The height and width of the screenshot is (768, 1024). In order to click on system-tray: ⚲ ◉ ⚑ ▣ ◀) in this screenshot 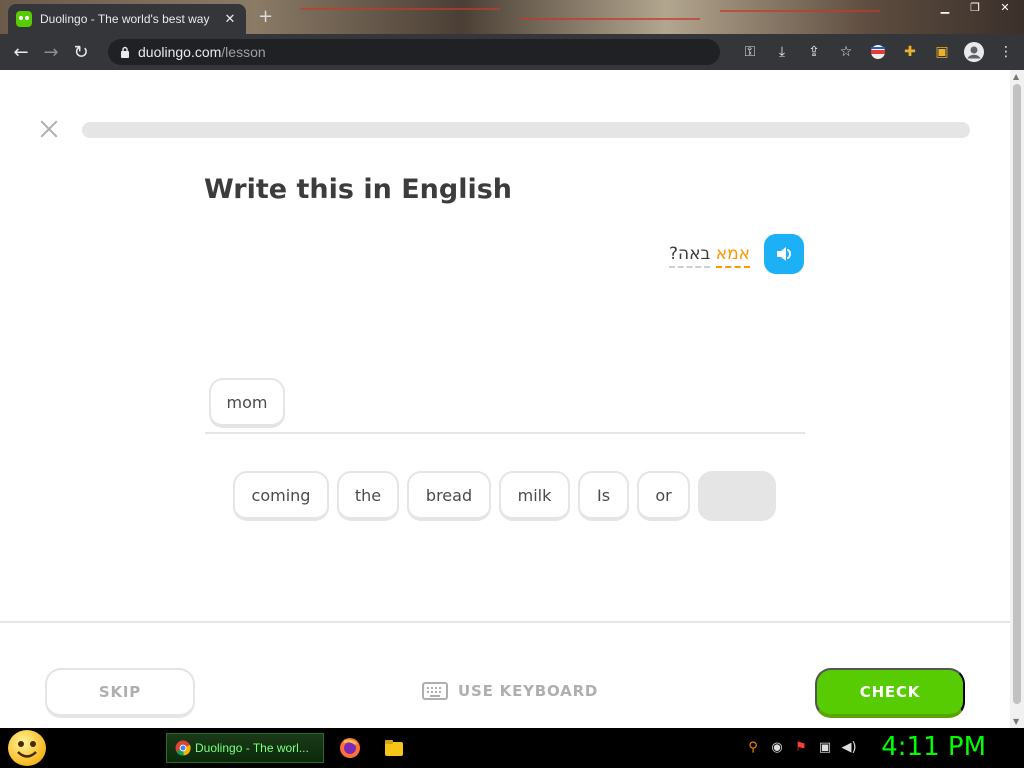, I will do `click(801, 747)`.